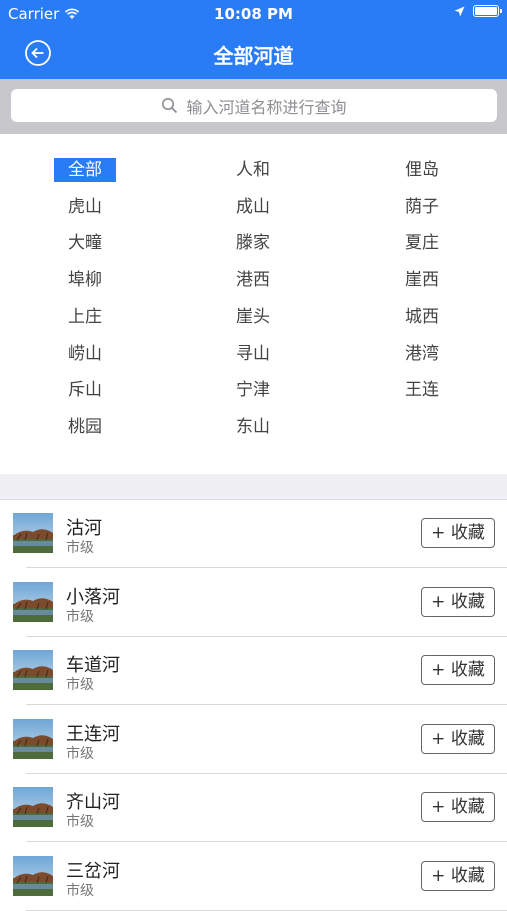 This screenshot has height=911, width=507. Describe the element at coordinates (85, 354) in the screenshot. I see `district-item: 崂山` at that location.